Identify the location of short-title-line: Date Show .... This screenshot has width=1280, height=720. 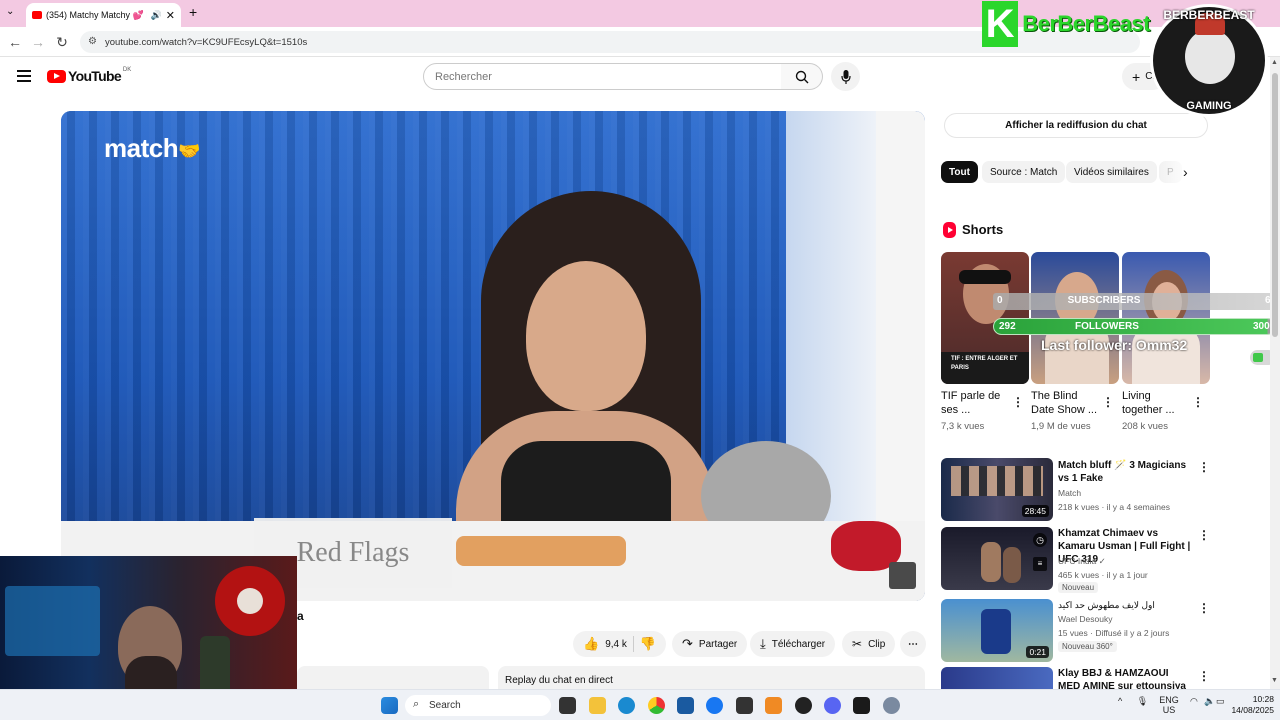
(1064, 410).